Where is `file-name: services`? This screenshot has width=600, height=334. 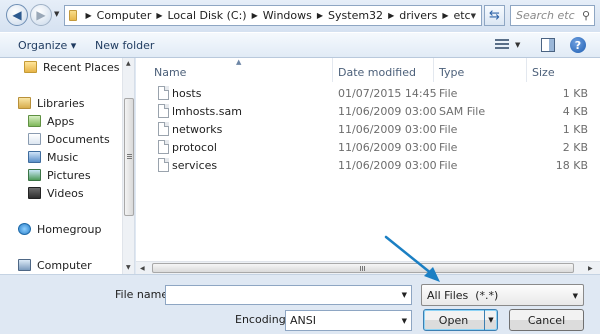 file-name: services is located at coordinates (195, 165).